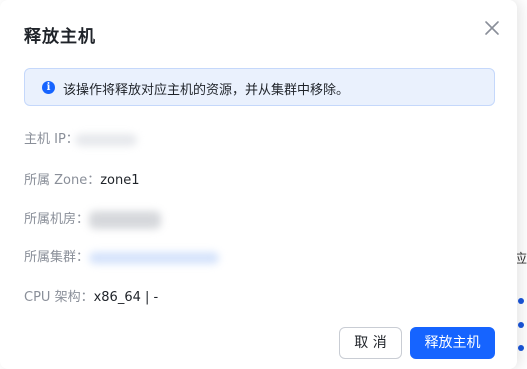  Describe the element at coordinates (59, 297) in the screenshot. I see `field-label: CPU 架构：` at that location.